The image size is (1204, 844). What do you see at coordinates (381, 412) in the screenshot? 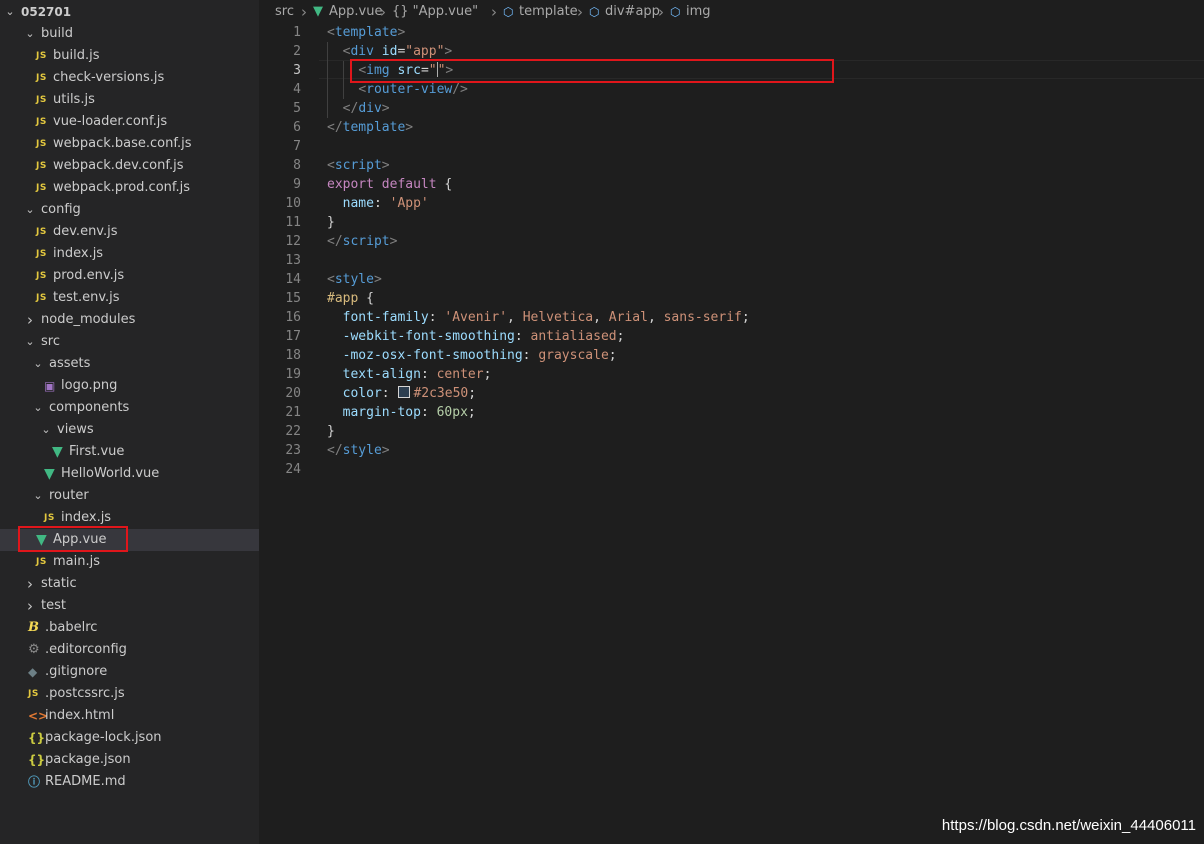
I see `code-token: margin-top` at bounding box center [381, 412].